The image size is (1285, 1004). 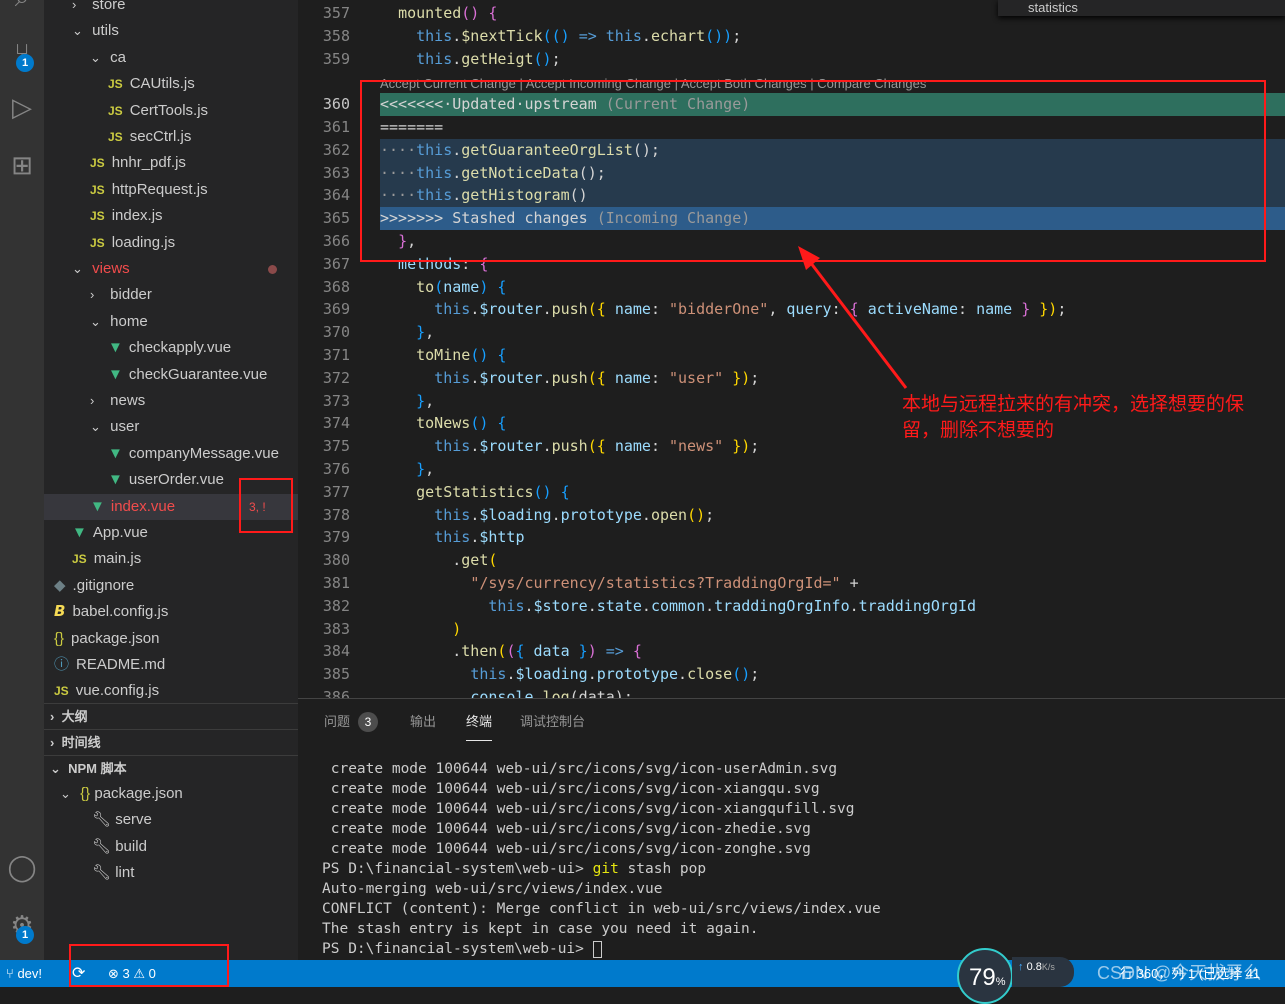 What do you see at coordinates (105, 31) in the screenshot?
I see `tree-item-label: utils` at bounding box center [105, 31].